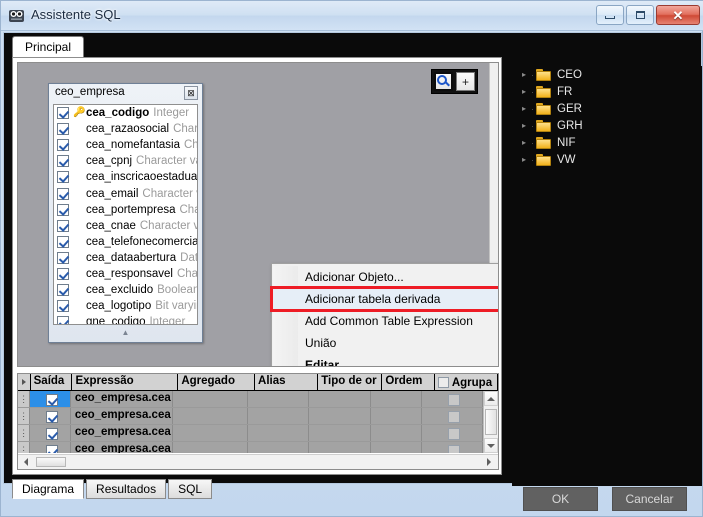 This screenshot has height=517, width=703. What do you see at coordinates (125, 274) in the screenshot?
I see `table-field-row: cea_responsavelChara` at bounding box center [125, 274].